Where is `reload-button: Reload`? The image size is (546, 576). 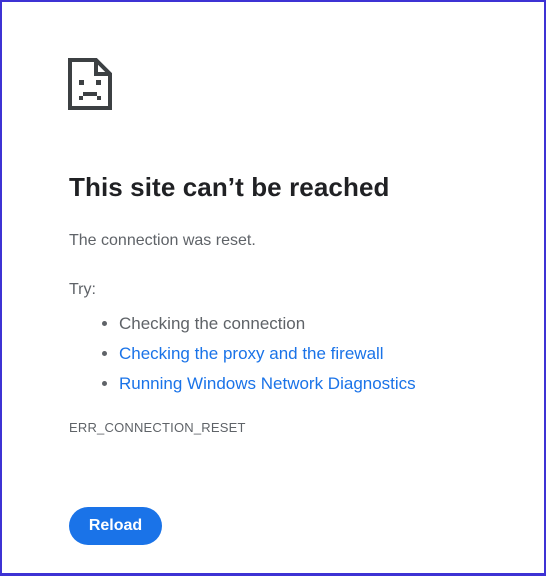
reload-button: Reload is located at coordinates (115, 526).